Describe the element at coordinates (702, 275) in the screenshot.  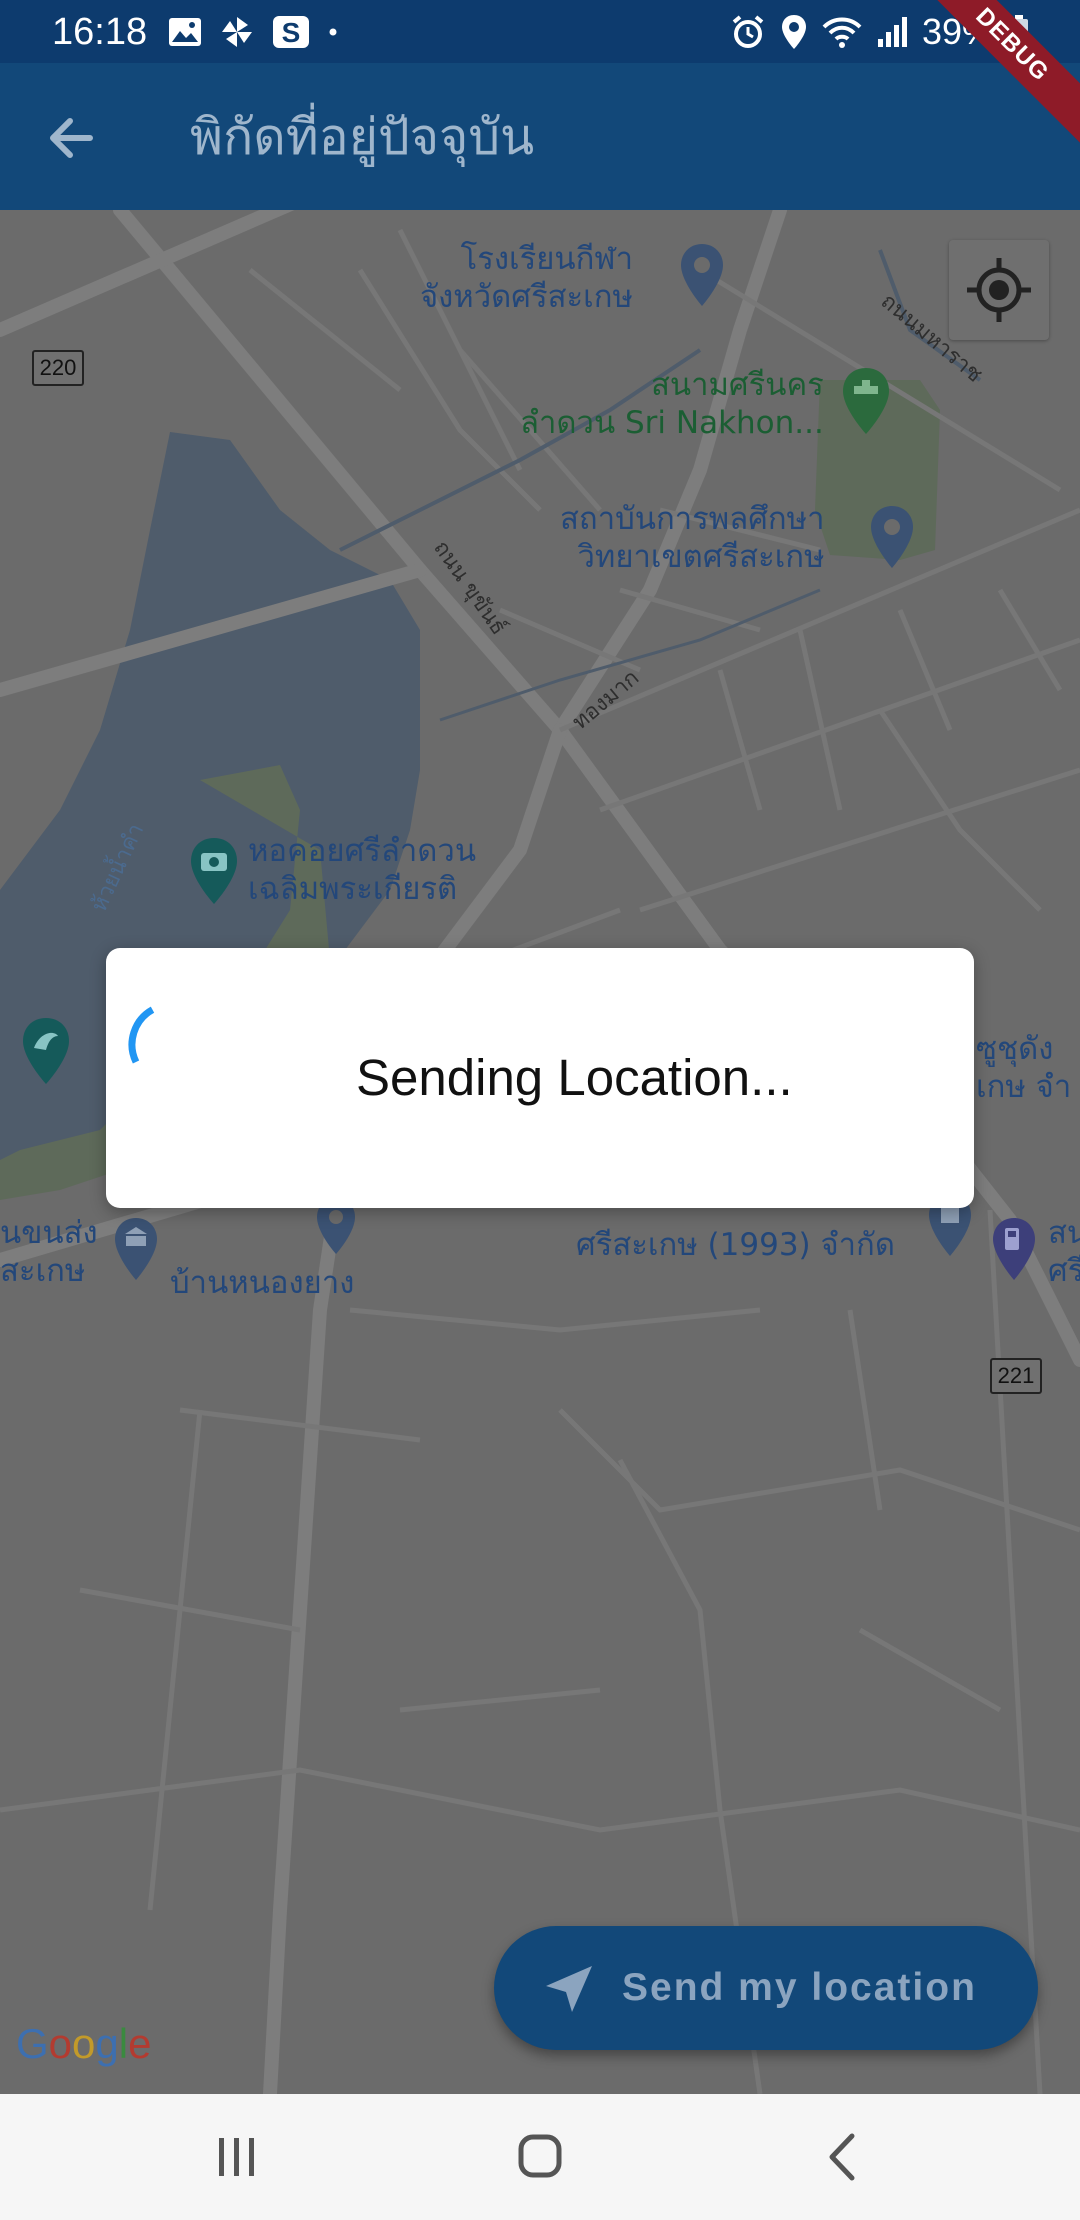
I see `map-pin-icon` at that location.